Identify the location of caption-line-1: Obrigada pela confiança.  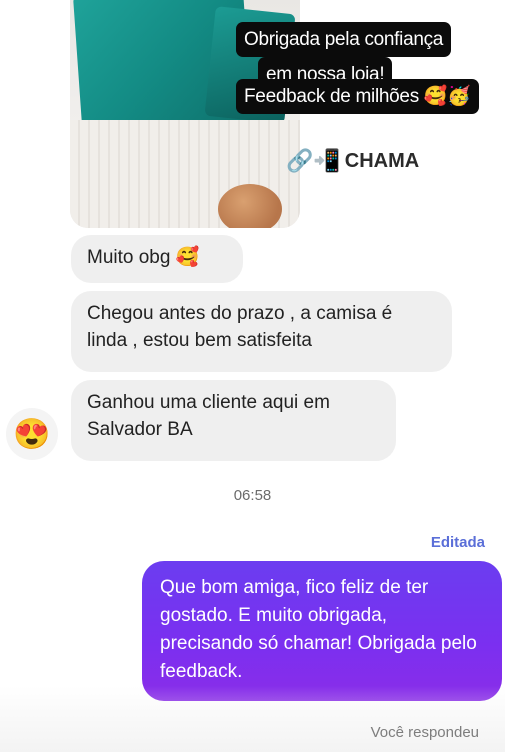
(344, 39).